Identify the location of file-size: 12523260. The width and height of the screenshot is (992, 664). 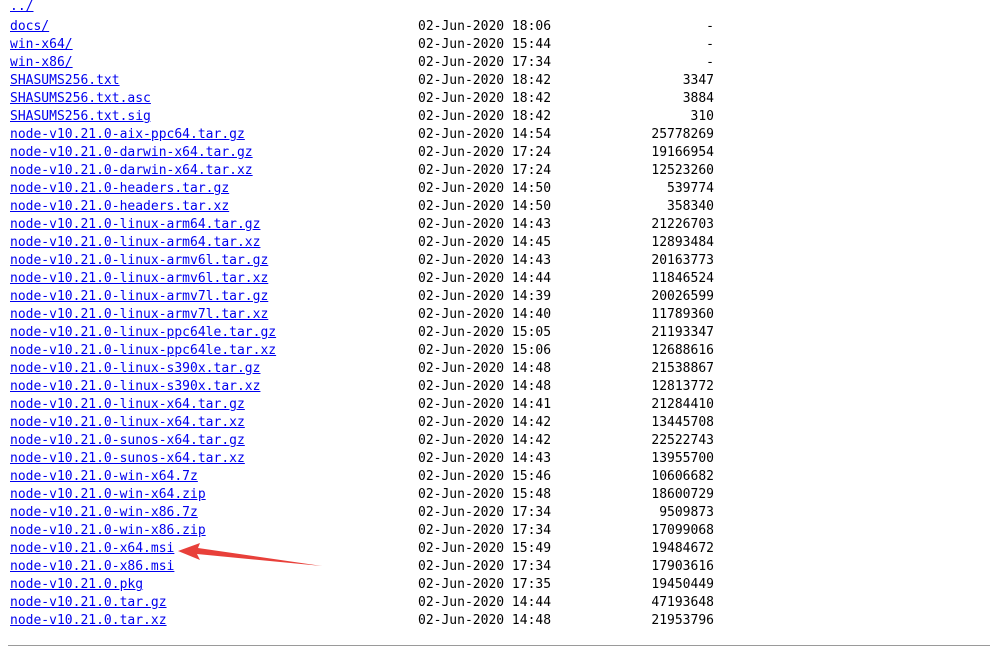
(682, 170).